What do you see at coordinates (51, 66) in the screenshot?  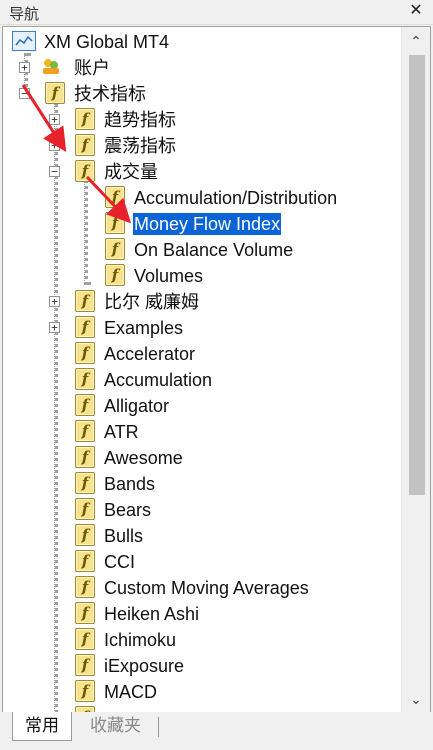 I see `accounts-icon` at bounding box center [51, 66].